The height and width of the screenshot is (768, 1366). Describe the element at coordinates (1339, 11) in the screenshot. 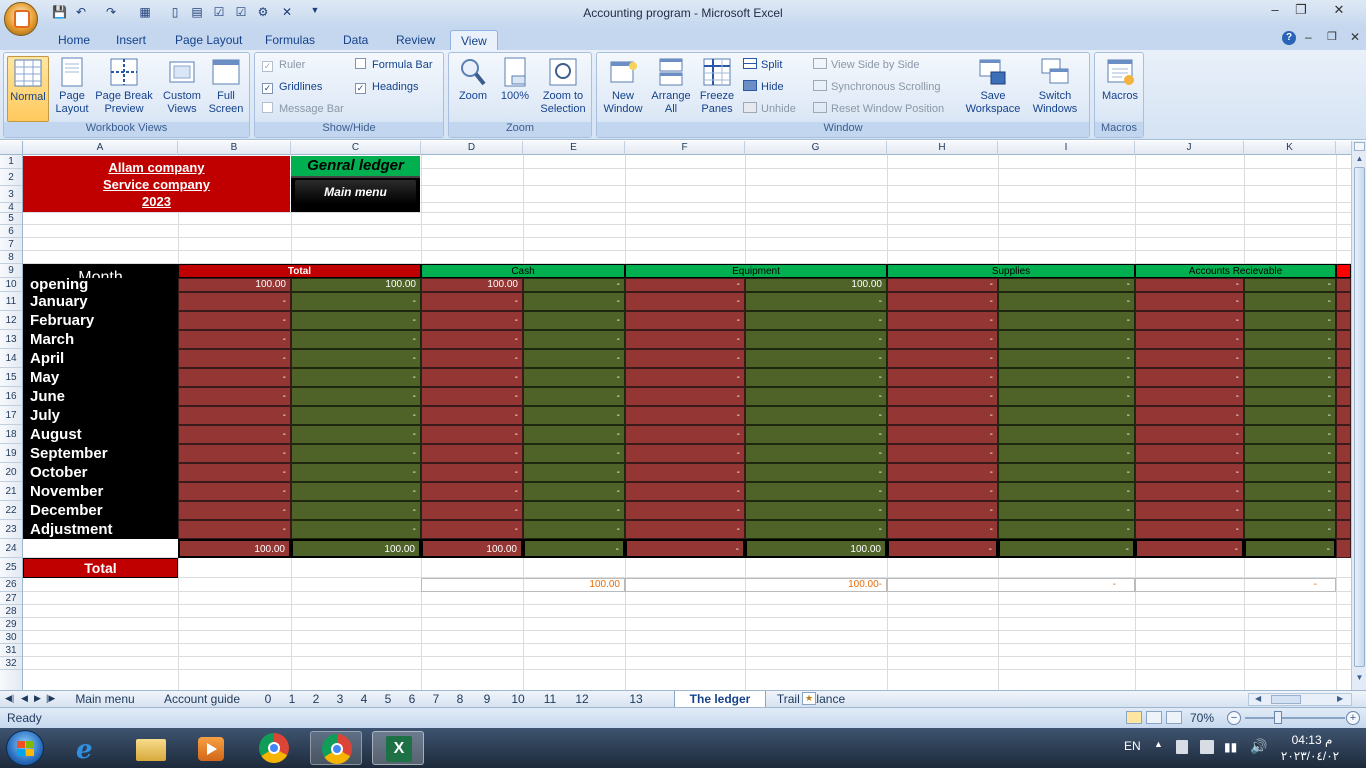

I see `close-icon: ✕` at that location.